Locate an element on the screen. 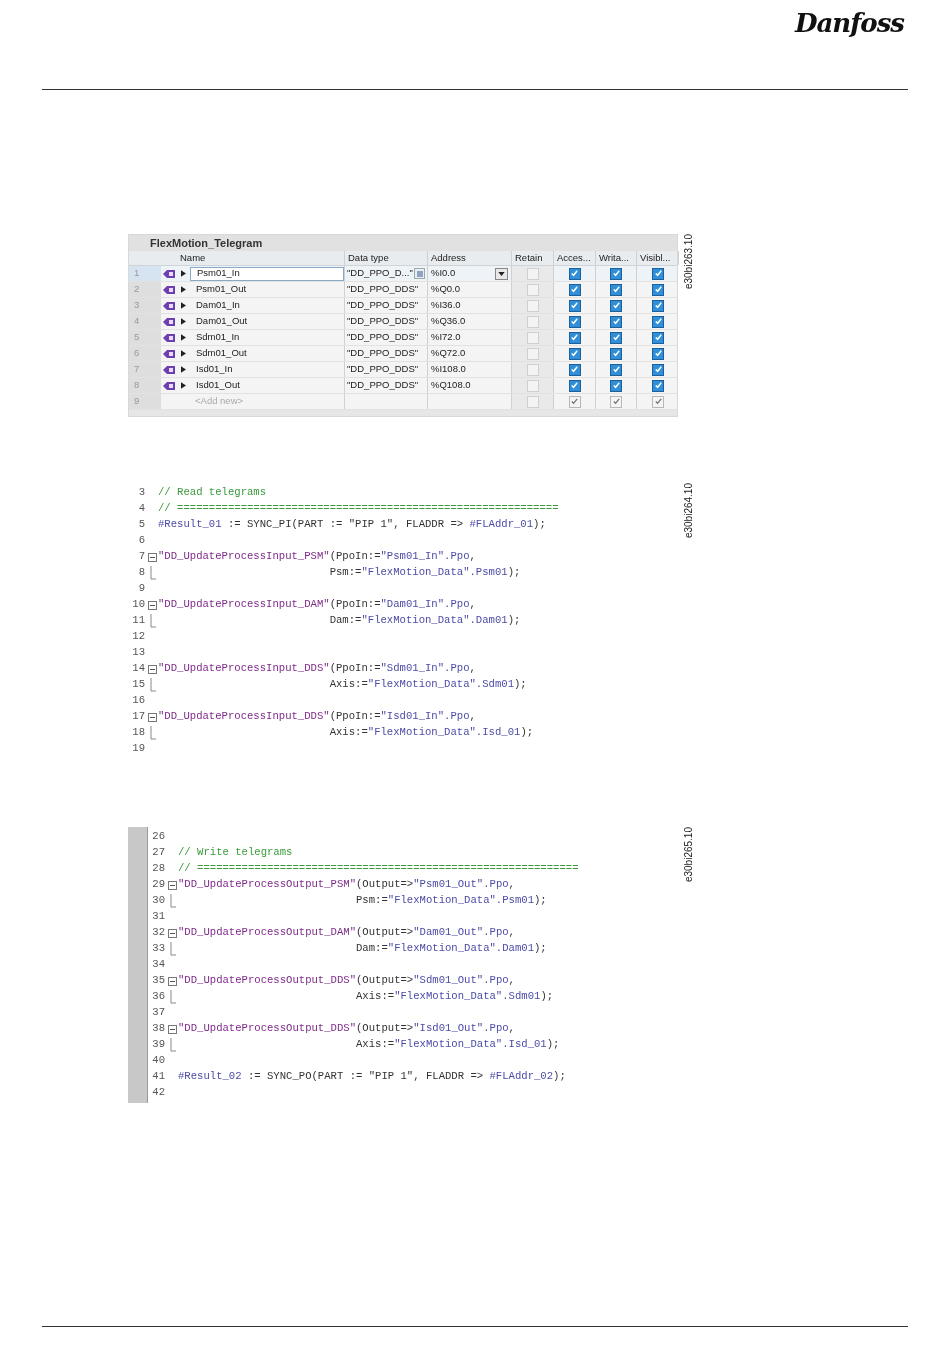  table-row: 2 Psm01_Out "DD_PPO_DDS" %Q0.0 is located at coordinates (403, 290).